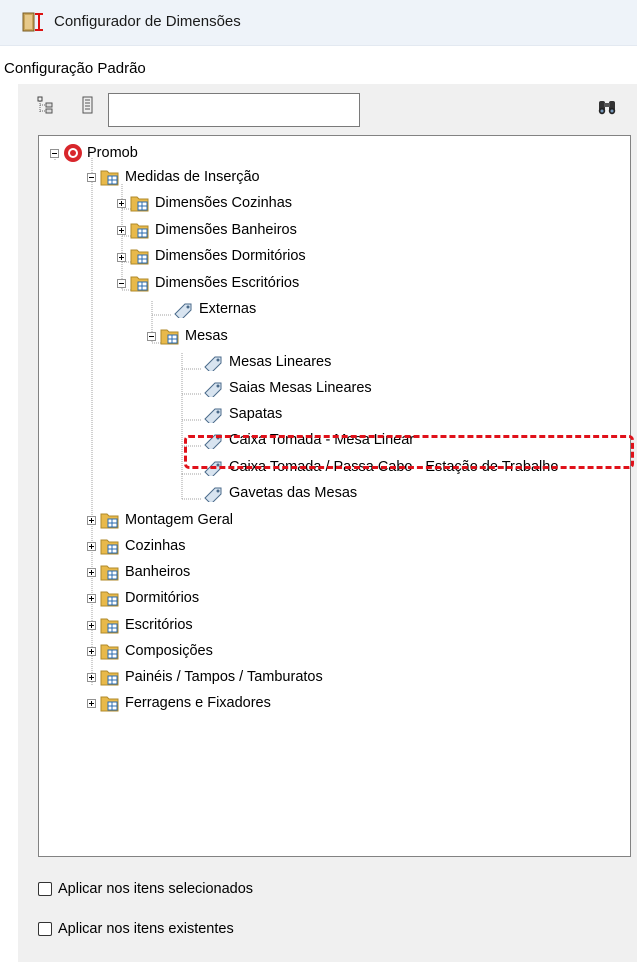 This screenshot has width=637, height=962. Describe the element at coordinates (300, 388) in the screenshot. I see `tree-node-saias: Saias Mesas Lineares` at that location.